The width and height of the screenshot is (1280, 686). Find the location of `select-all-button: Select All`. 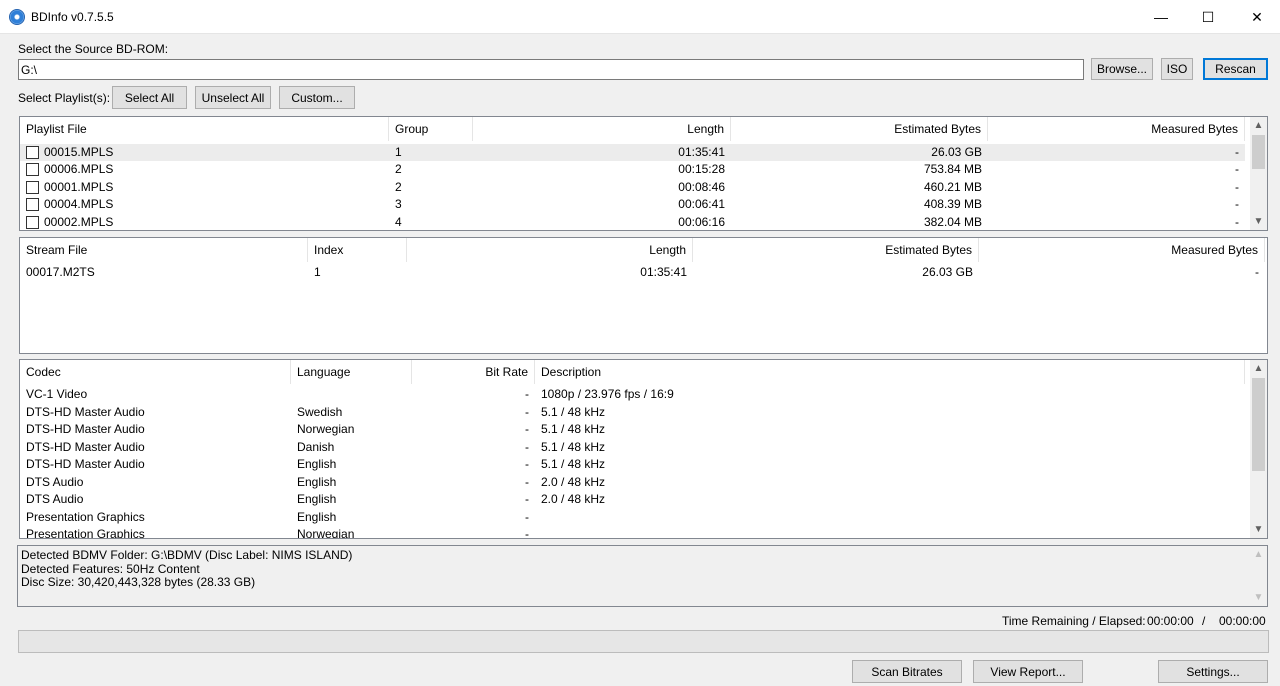

select-all-button: Select All is located at coordinates (149, 97).